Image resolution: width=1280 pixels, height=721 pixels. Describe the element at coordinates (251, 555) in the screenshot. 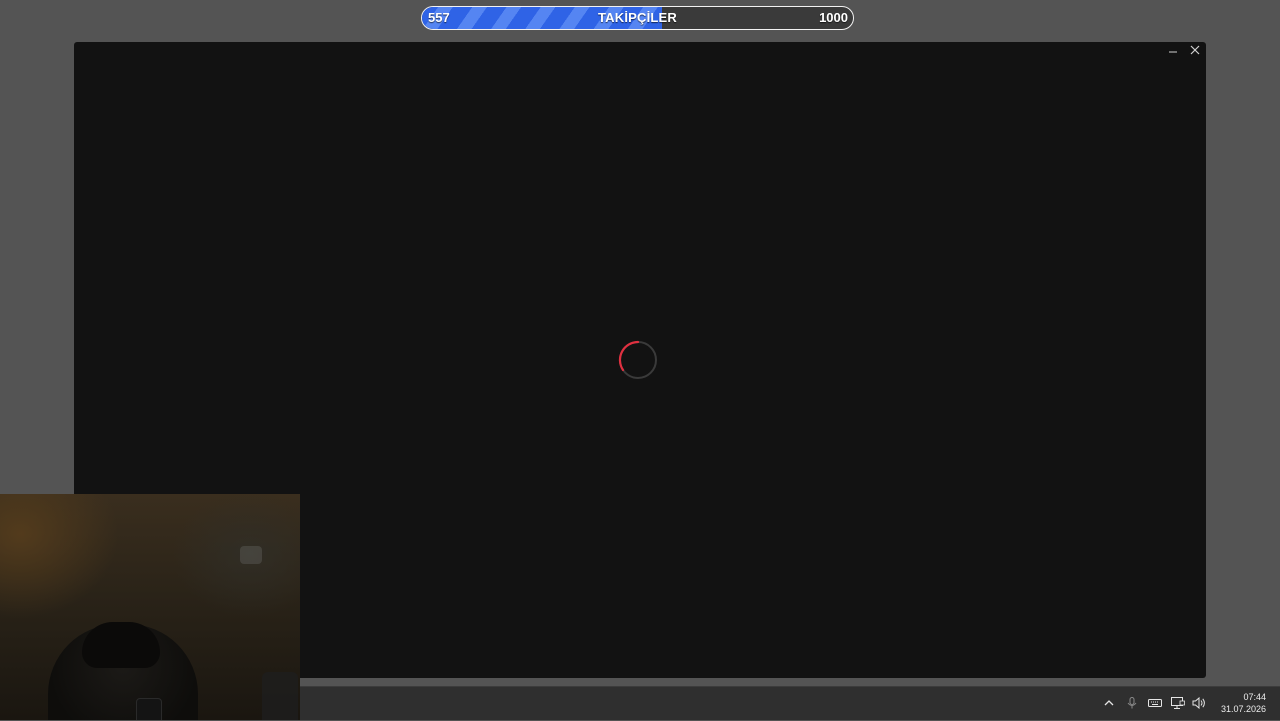

I see `webcam-background-lamp` at that location.